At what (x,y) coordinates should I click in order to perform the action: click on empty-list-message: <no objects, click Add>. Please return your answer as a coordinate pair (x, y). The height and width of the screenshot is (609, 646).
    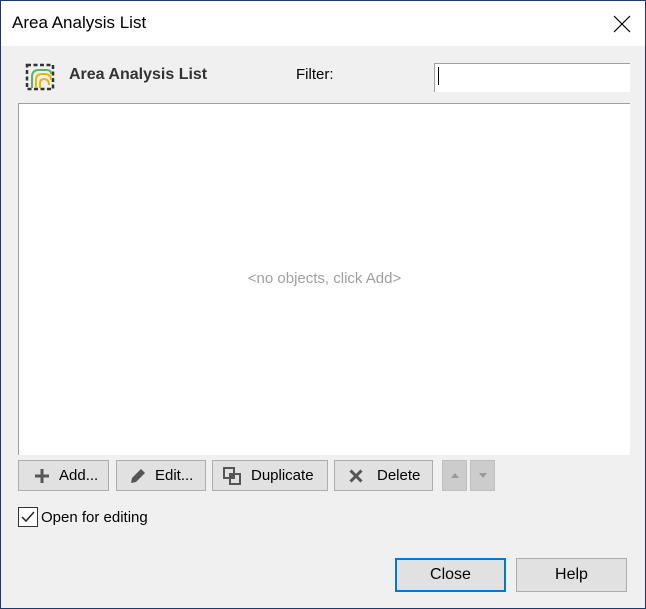
    Looking at the image, I should click on (324, 278).